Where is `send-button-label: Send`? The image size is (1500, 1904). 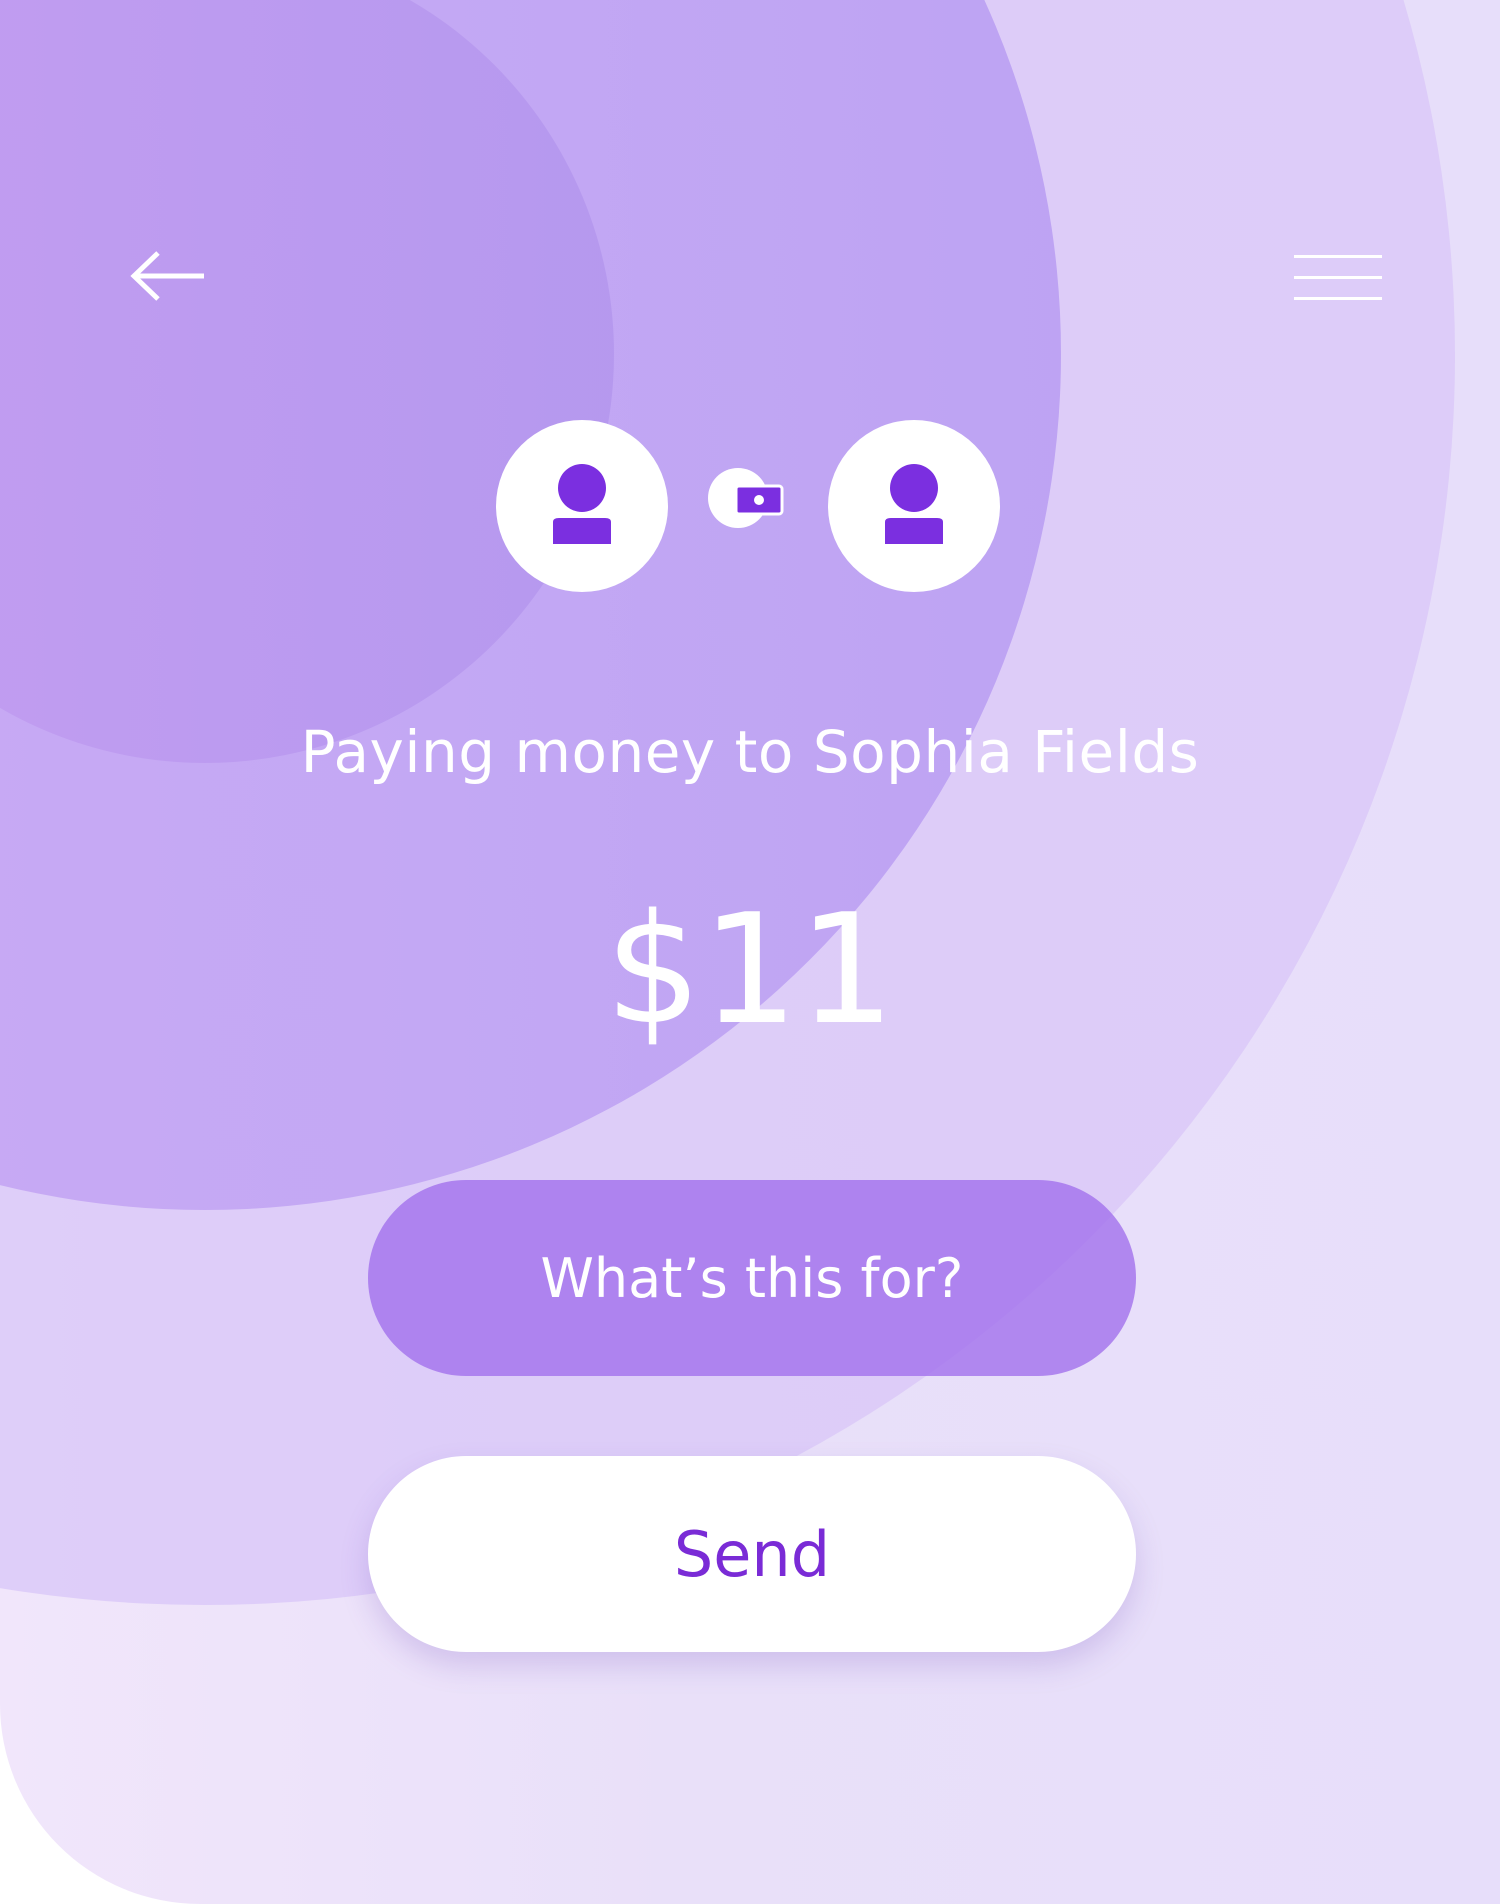
send-button-label: Send is located at coordinates (752, 1554).